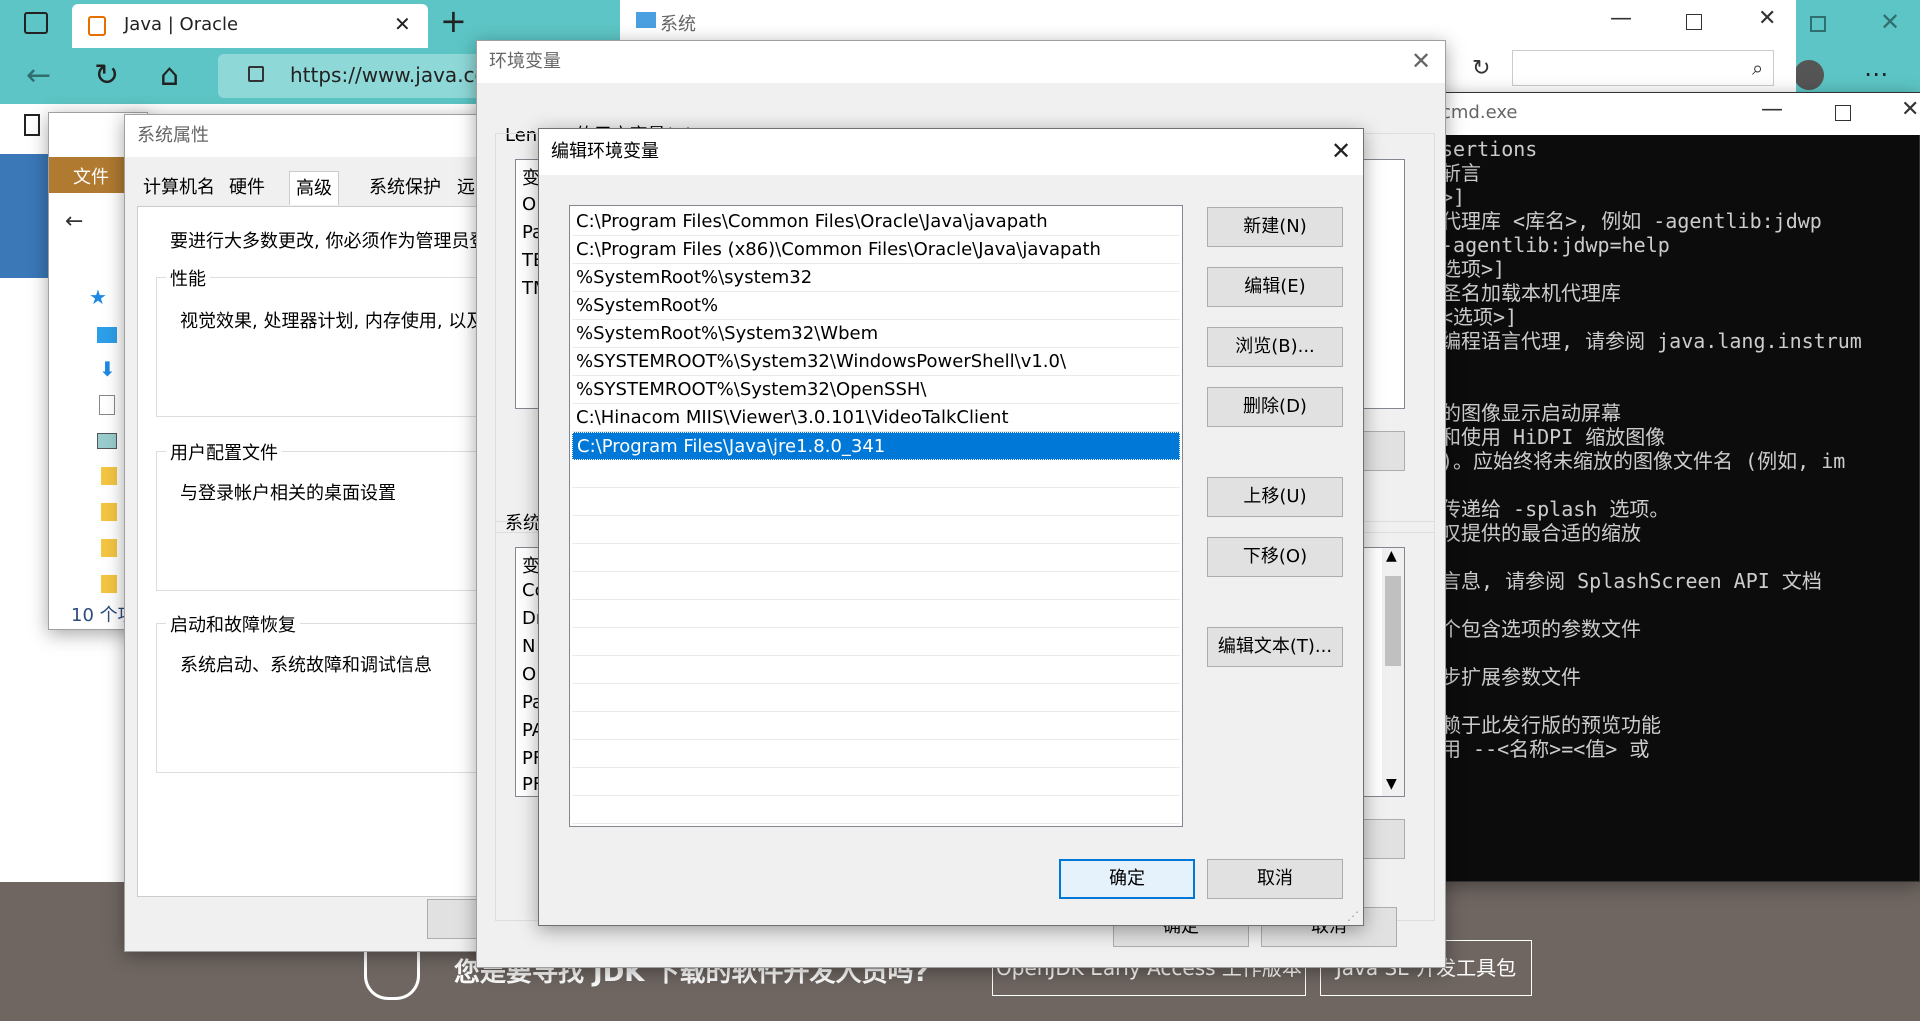 This screenshot has width=1920, height=1021. Describe the element at coordinates (1541, 533) in the screenshot. I see `cmd-output-line: 叹提供的最合适的缩放` at that location.